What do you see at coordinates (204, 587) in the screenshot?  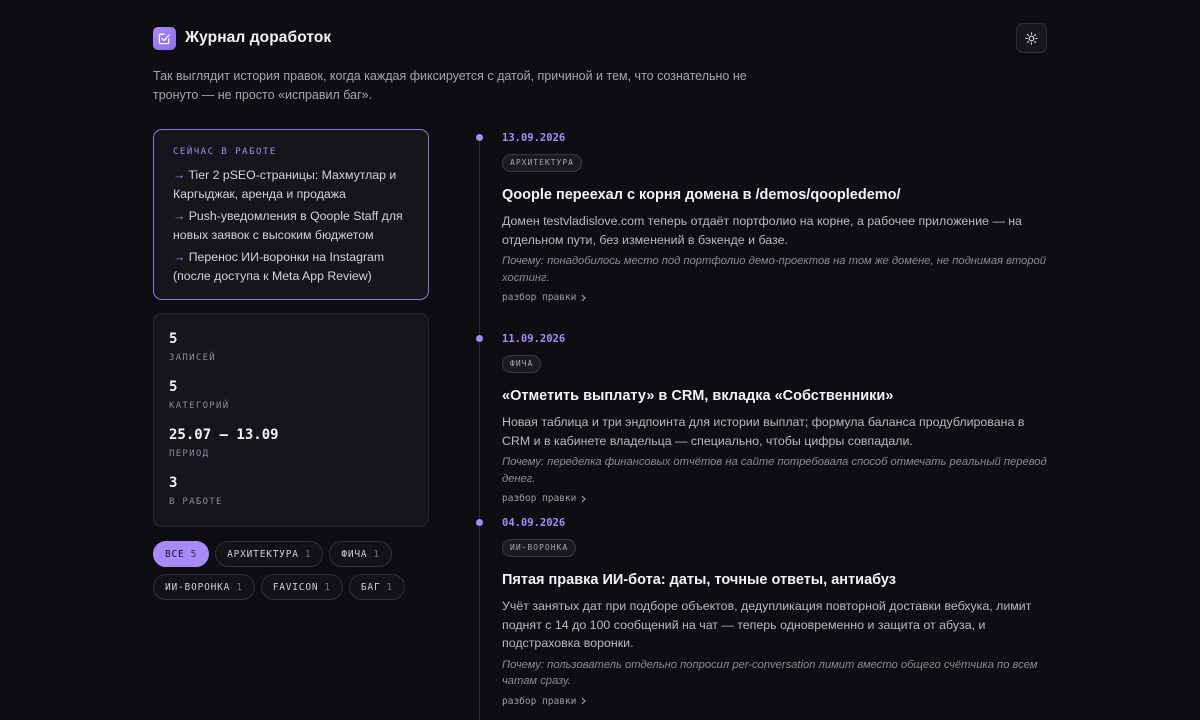 I see `filter-chip-ai-funnel: ИИ-ВОРОНКА 1` at bounding box center [204, 587].